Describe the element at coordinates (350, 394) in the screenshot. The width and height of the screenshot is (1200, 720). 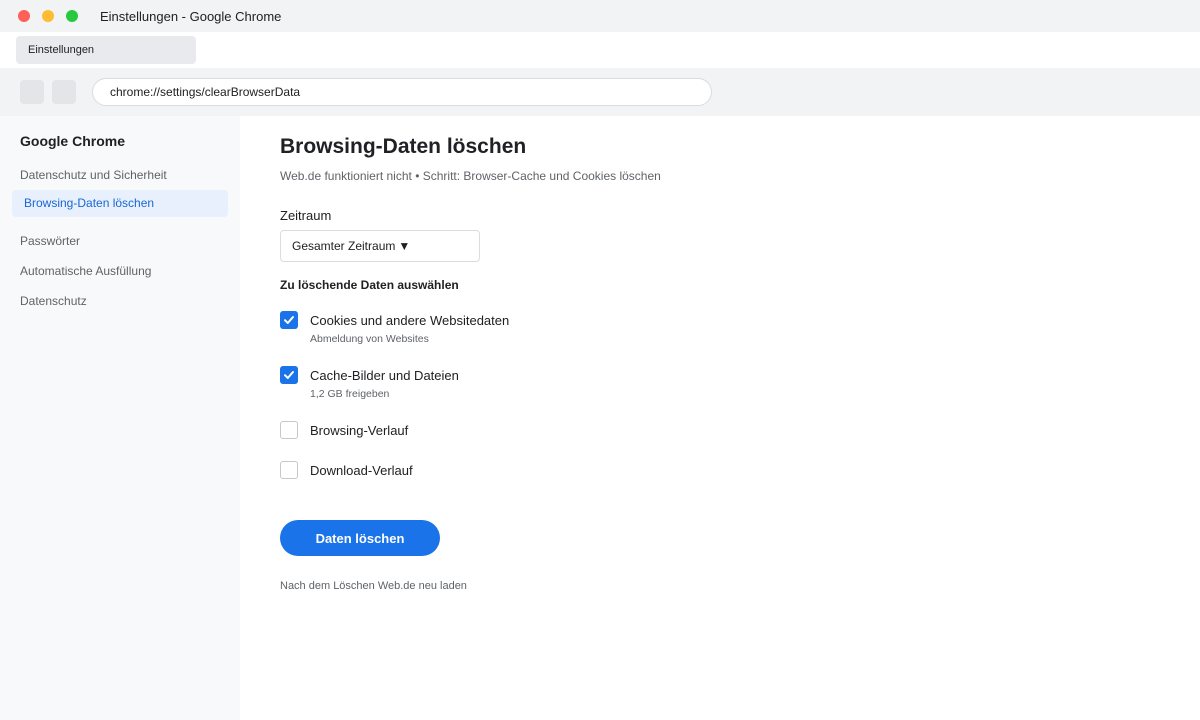
I see `option-sublabel: 1,2 GB freigeben` at that location.